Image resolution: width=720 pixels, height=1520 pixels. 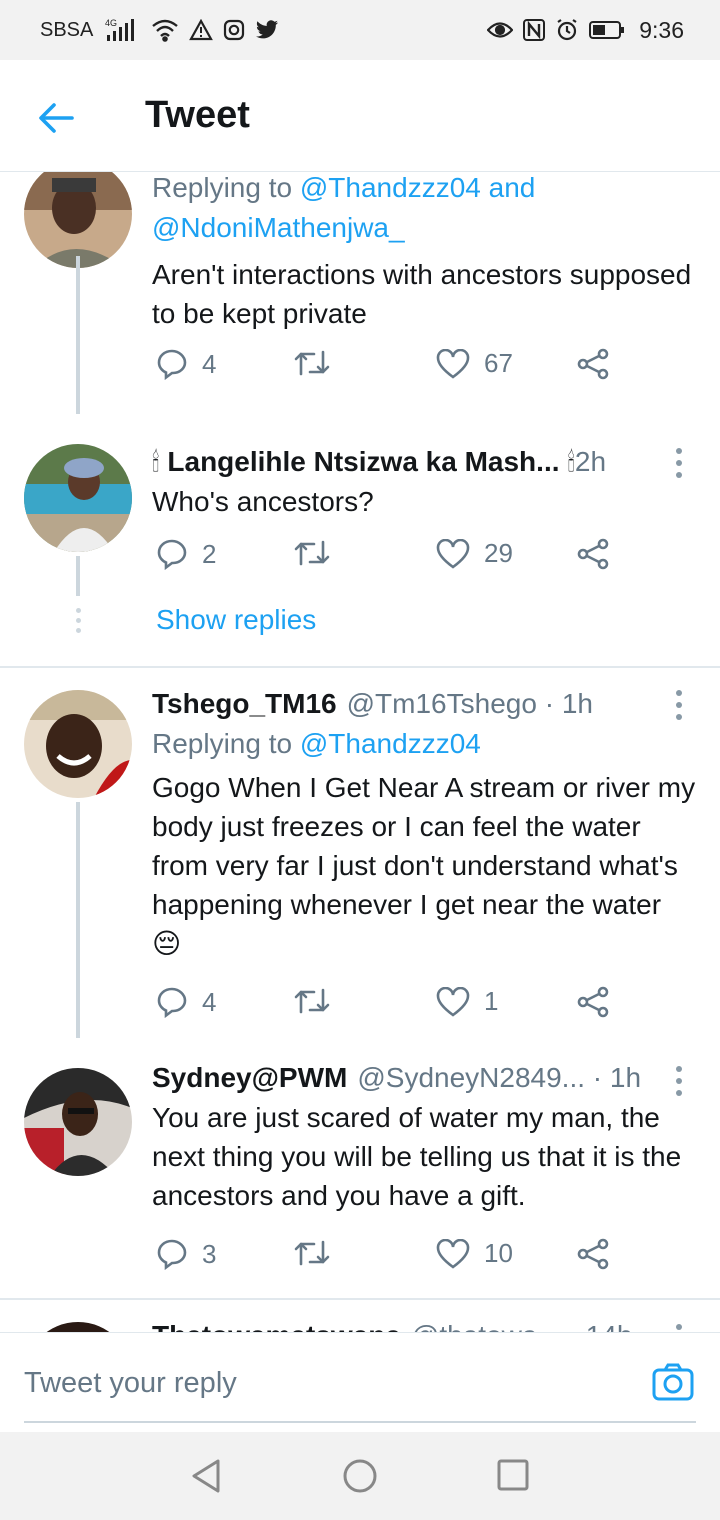 I want to click on like-count: 1, so click(x=491, y=1001).